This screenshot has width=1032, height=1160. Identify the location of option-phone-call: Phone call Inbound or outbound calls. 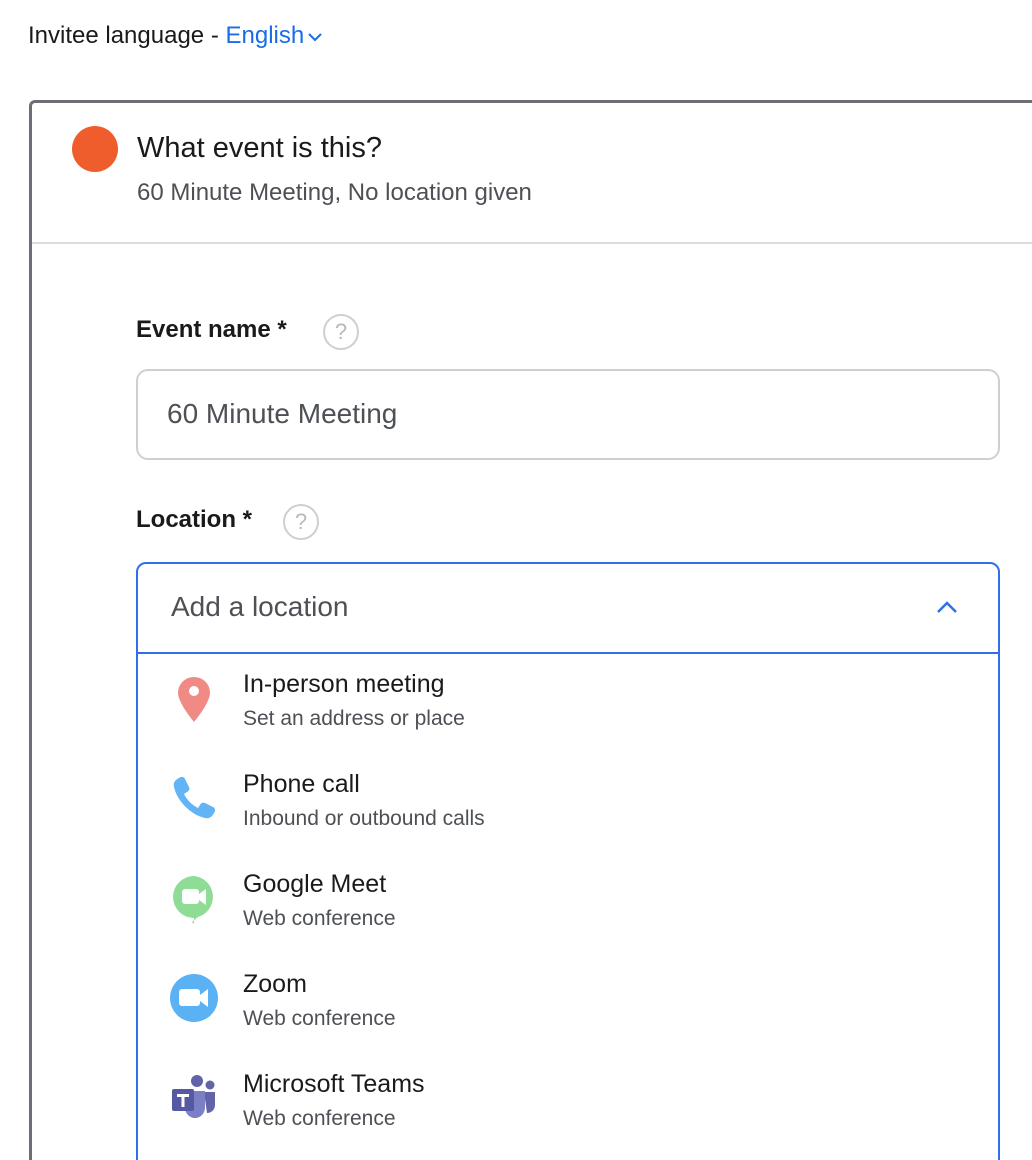
(568, 804).